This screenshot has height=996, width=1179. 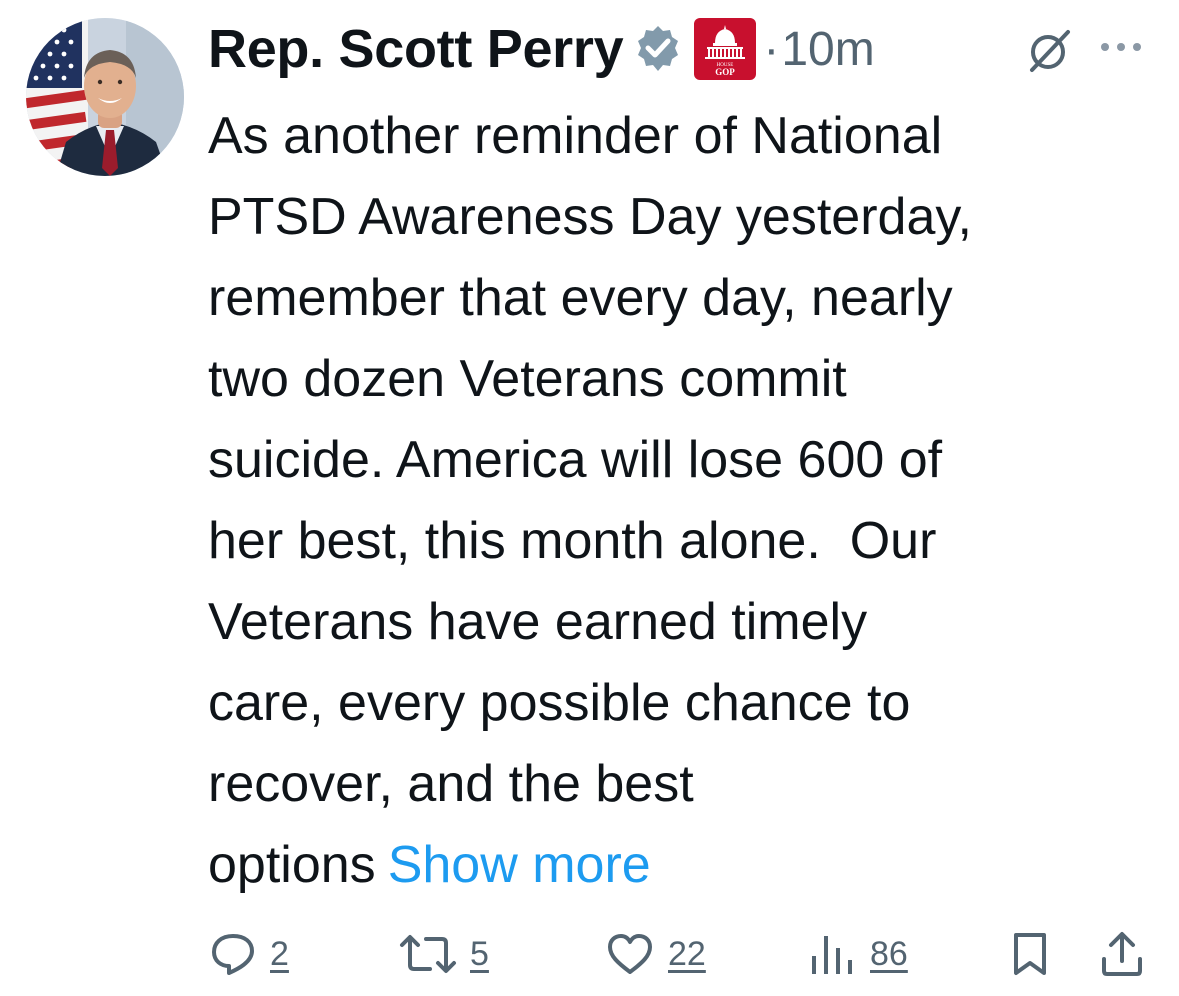 What do you see at coordinates (580, 298) in the screenshot?
I see `tweet-text-line: remember that every day, nearly` at bounding box center [580, 298].